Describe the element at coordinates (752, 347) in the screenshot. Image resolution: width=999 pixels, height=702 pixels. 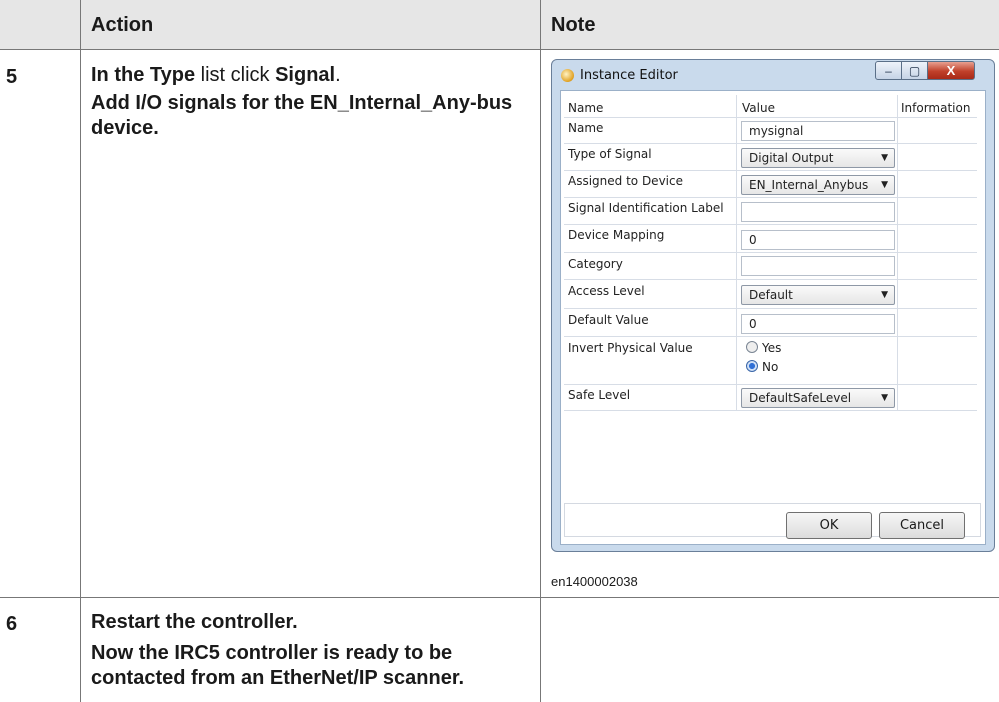
I see `radio-unchecked-icon` at that location.